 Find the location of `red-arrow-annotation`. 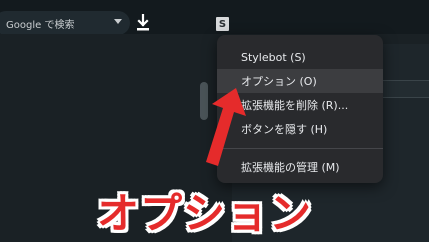

red-arrow-annotation is located at coordinates (226, 127).